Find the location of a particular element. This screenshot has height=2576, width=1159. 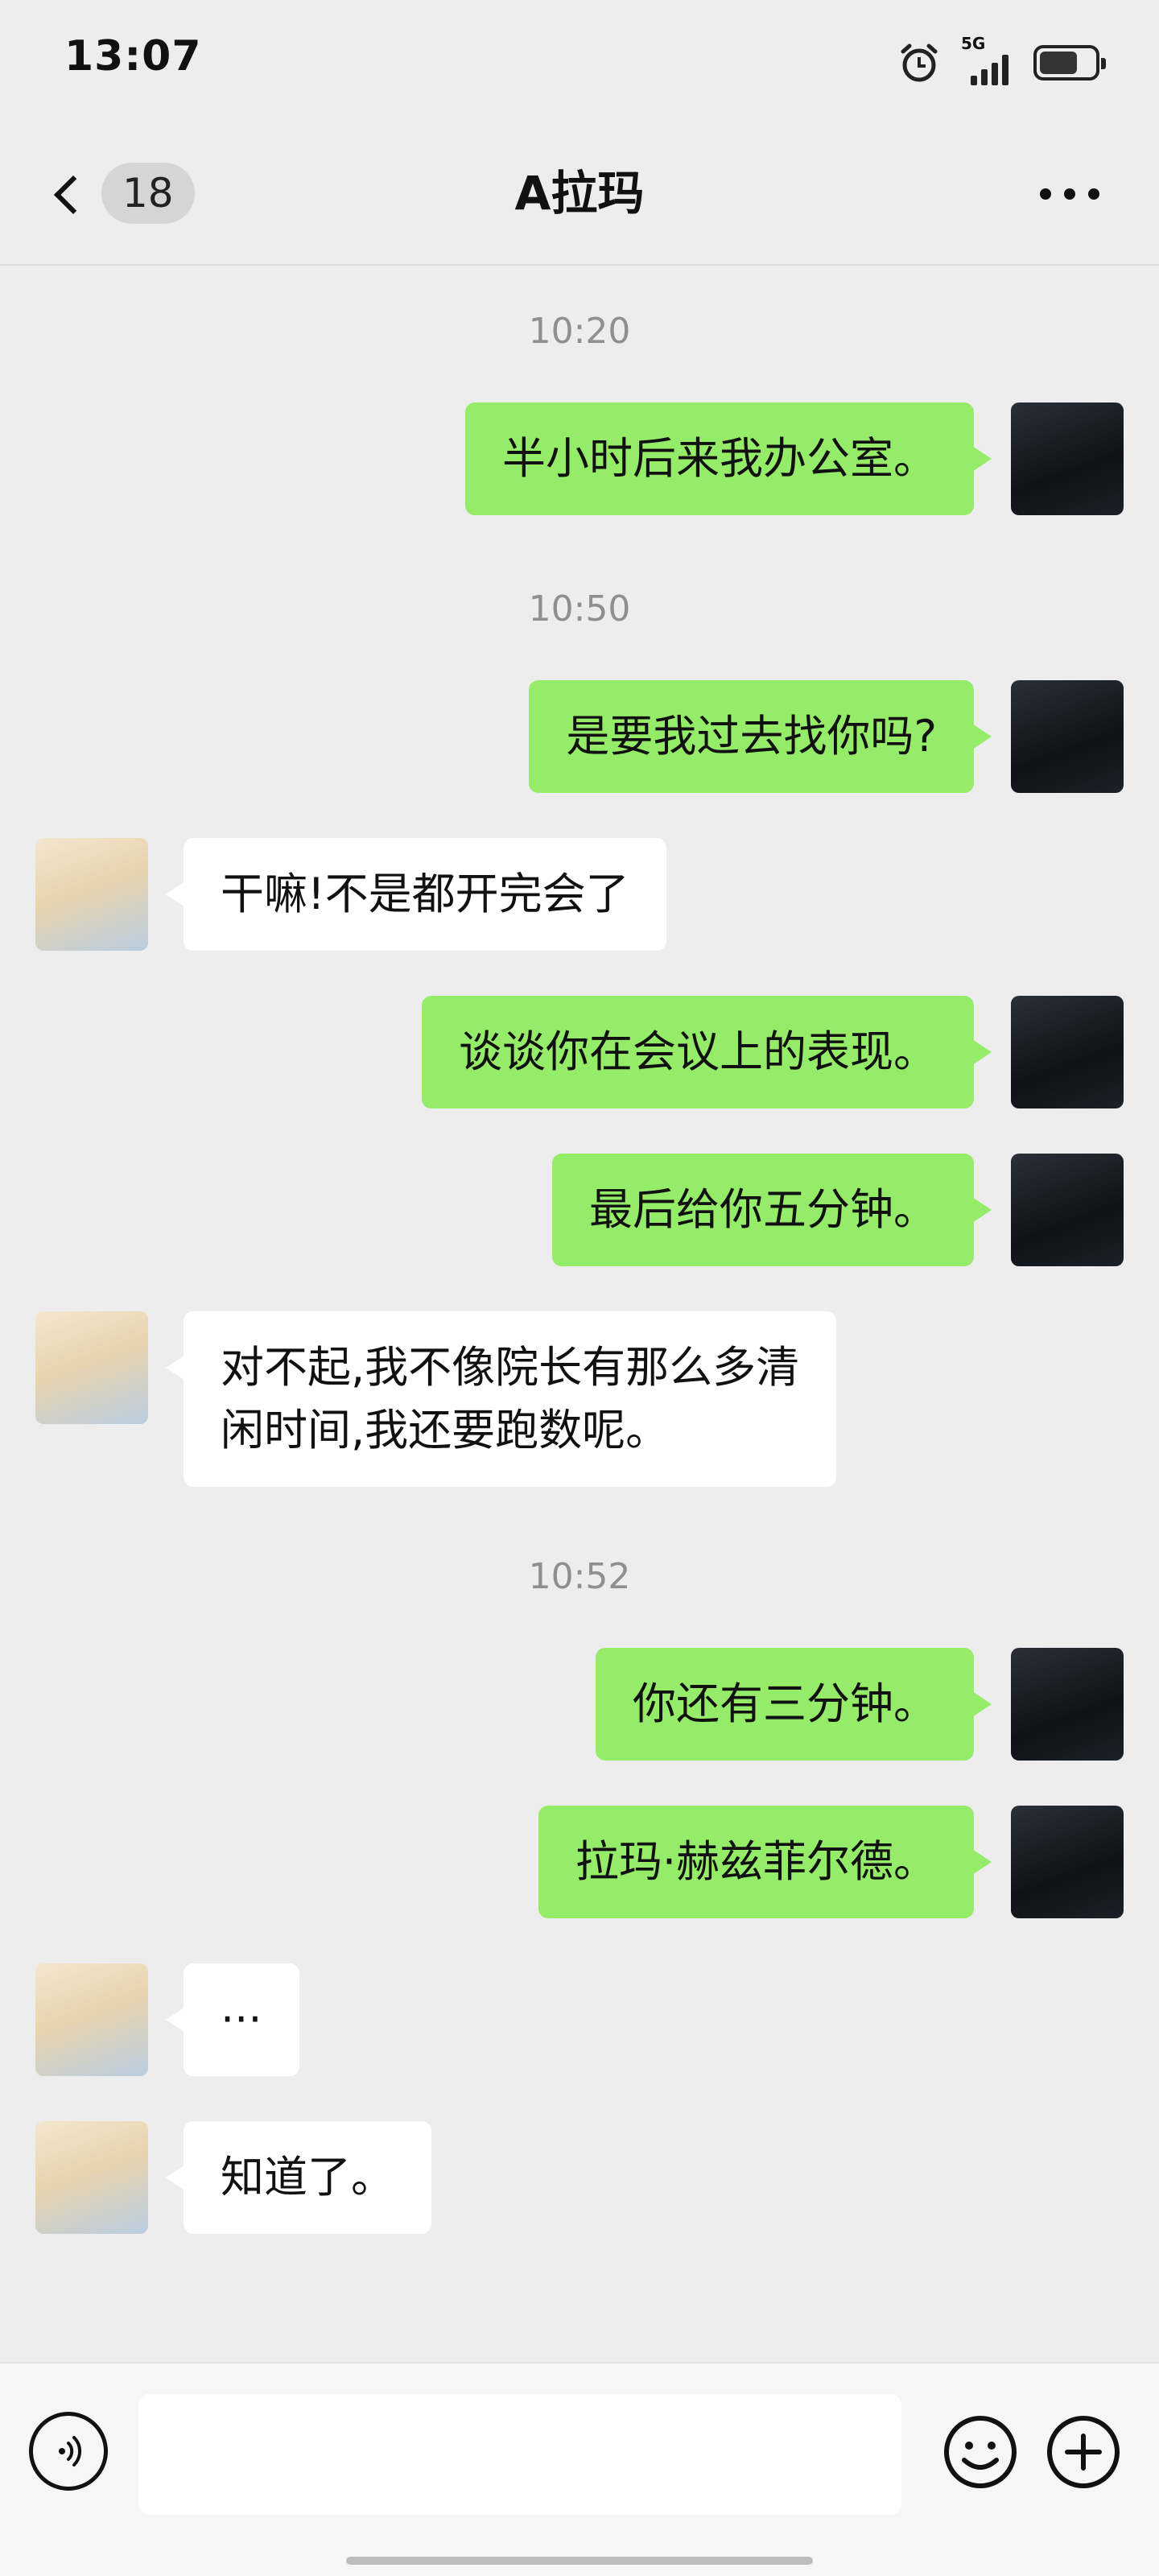

plus-button is located at coordinates (1083, 2452).